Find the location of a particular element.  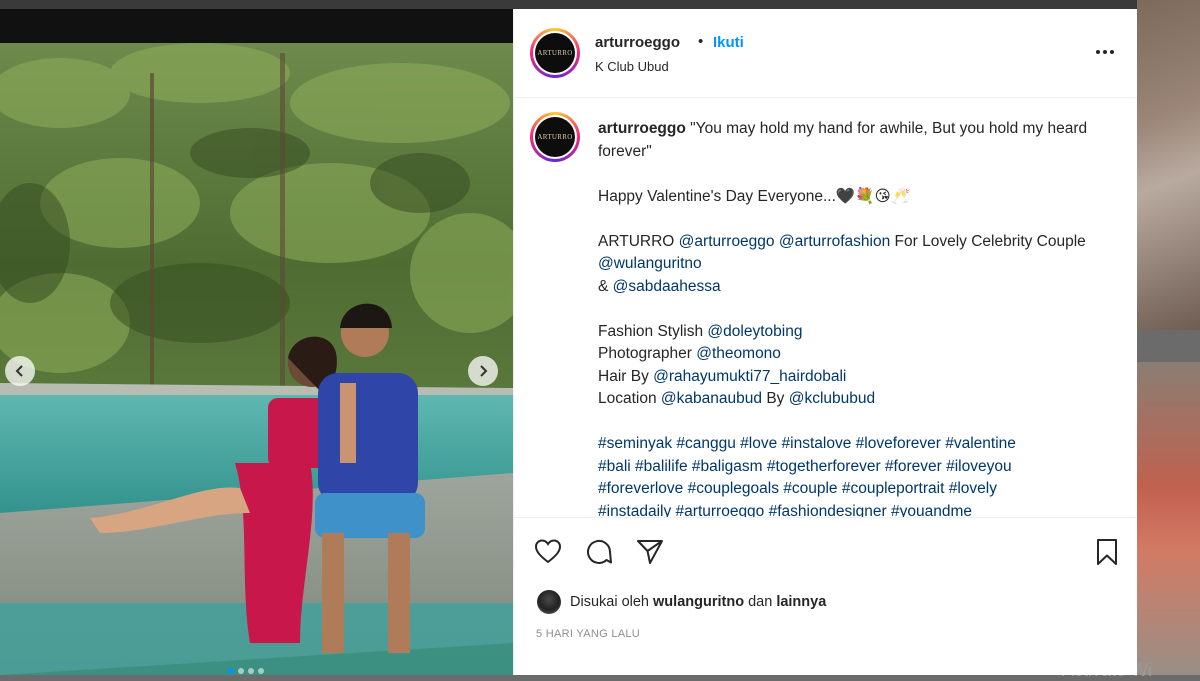

chevron-left-icon is located at coordinates (19, 371).